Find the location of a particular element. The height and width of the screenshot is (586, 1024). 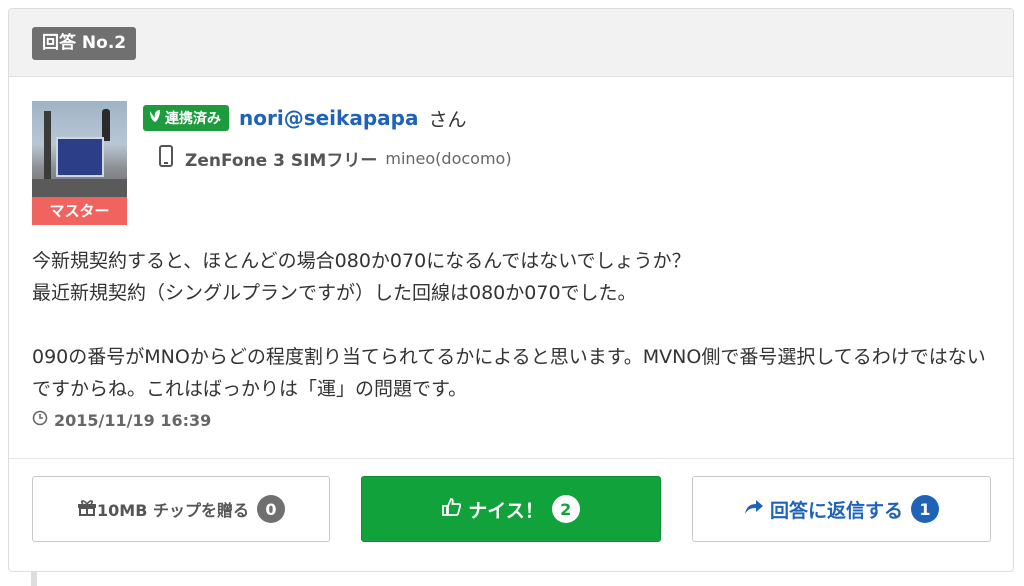

carrier-name: mineo(docomo) is located at coordinates (448, 158).